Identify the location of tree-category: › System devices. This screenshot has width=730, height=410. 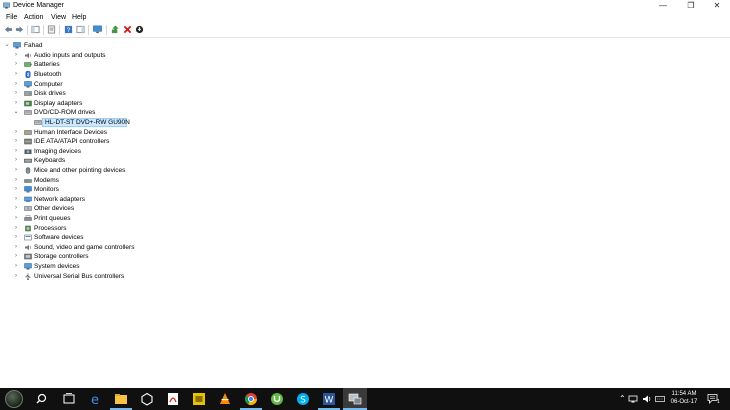
(365, 266).